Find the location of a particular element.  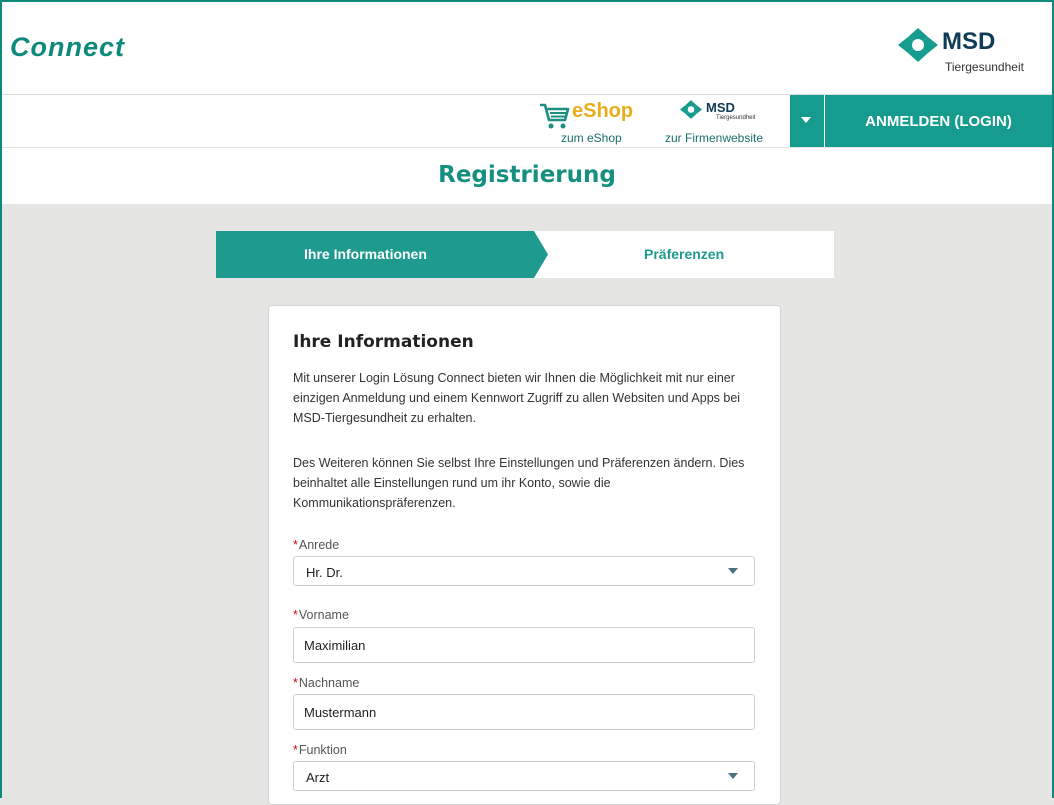

first-name-label: *Vorname is located at coordinates (321, 615).